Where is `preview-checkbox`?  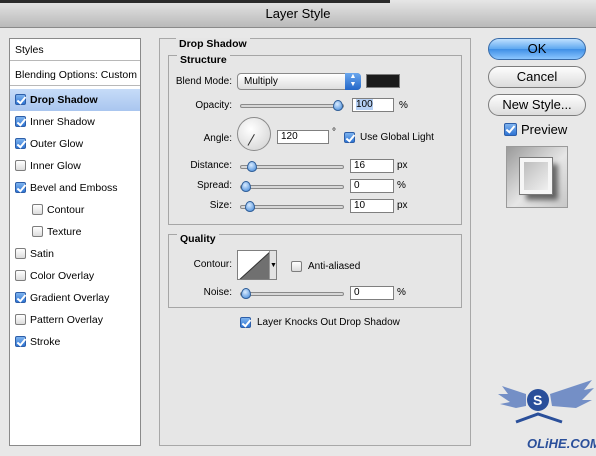
preview-checkbox is located at coordinates (510, 129).